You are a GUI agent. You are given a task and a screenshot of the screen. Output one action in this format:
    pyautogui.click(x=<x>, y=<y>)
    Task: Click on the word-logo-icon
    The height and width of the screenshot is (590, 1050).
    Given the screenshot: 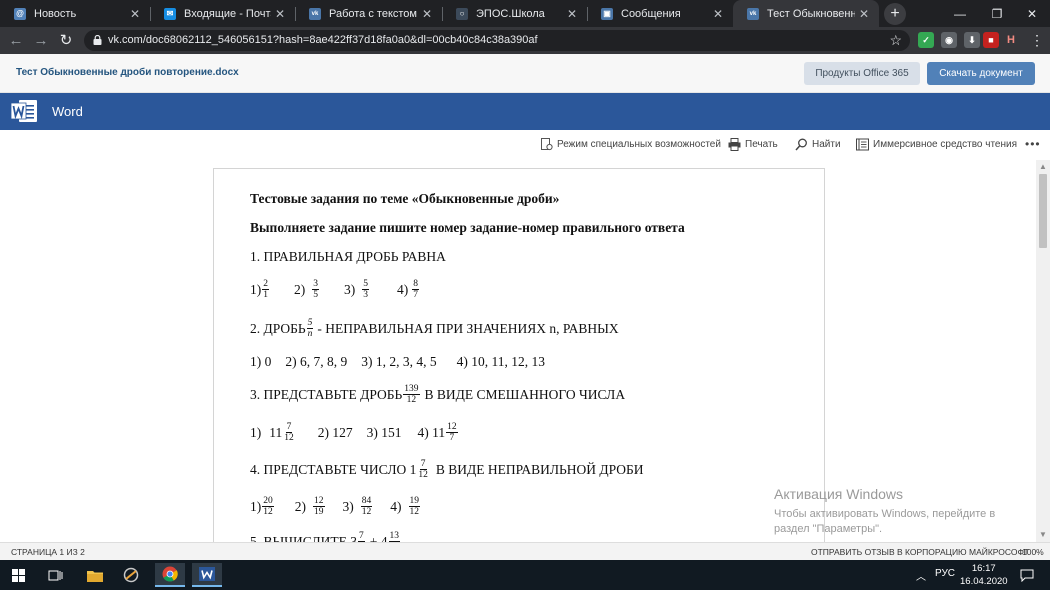 What is the action you would take?
    pyautogui.click(x=23, y=111)
    